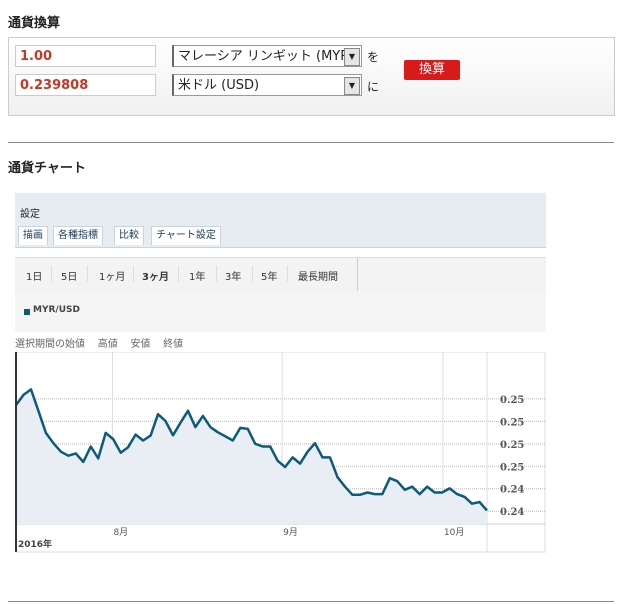 The height and width of the screenshot is (604, 620). What do you see at coordinates (197, 275) in the screenshot?
I see `period-1y: 1年` at bounding box center [197, 275].